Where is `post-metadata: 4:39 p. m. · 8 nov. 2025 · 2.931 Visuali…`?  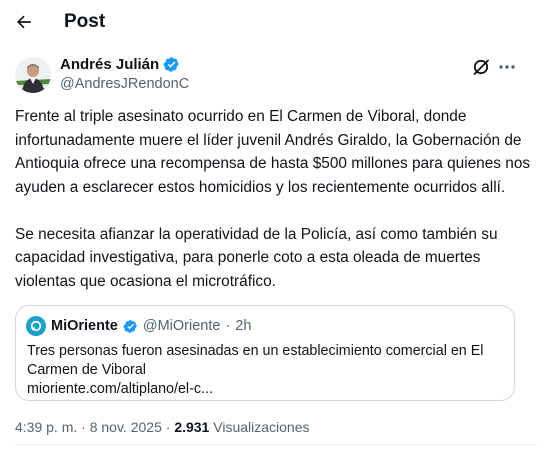 post-metadata: 4:39 p. m. · 8 nov. 2025 · 2.931 Visuali… is located at coordinates (162, 427).